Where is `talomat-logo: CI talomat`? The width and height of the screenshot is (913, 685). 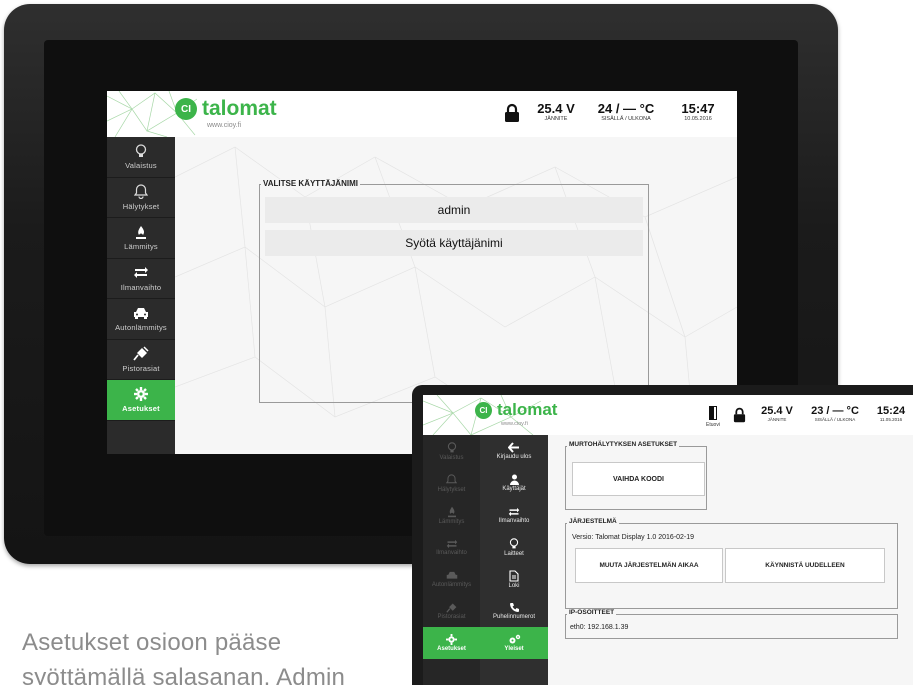
talomat-logo: CI talomat is located at coordinates (226, 109).